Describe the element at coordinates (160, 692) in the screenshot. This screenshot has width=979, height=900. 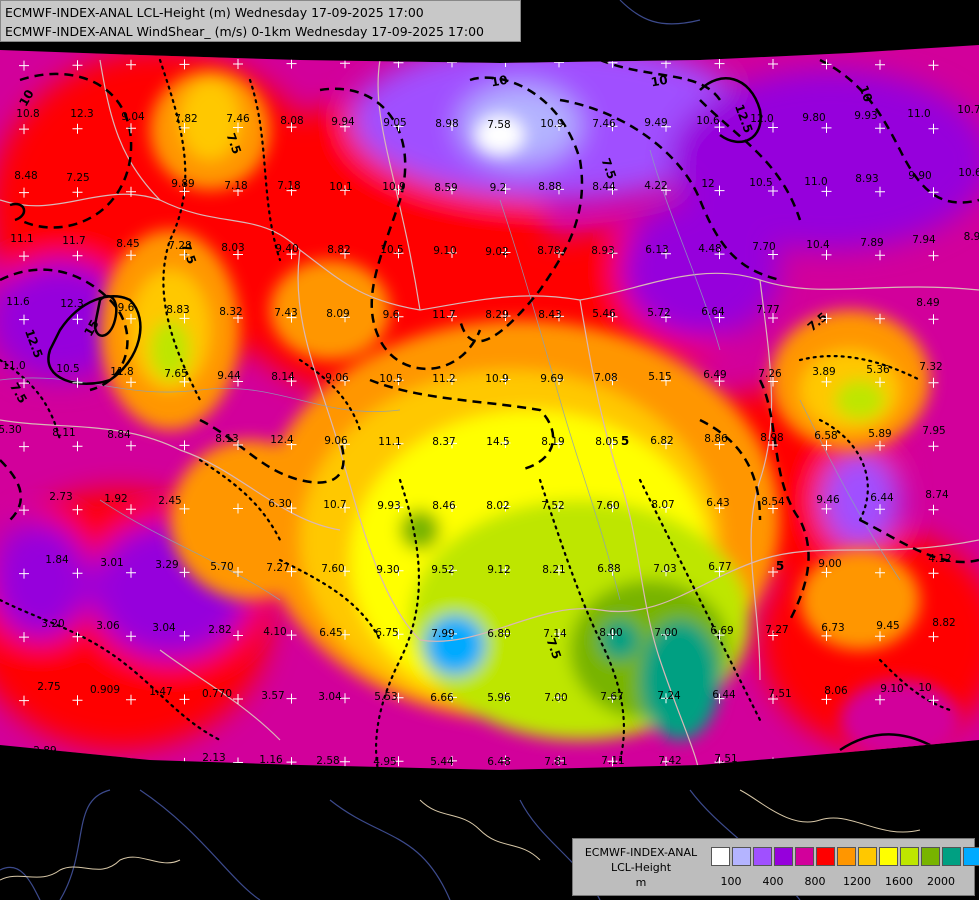
I see `windshear-value-label: 1.47` at that location.